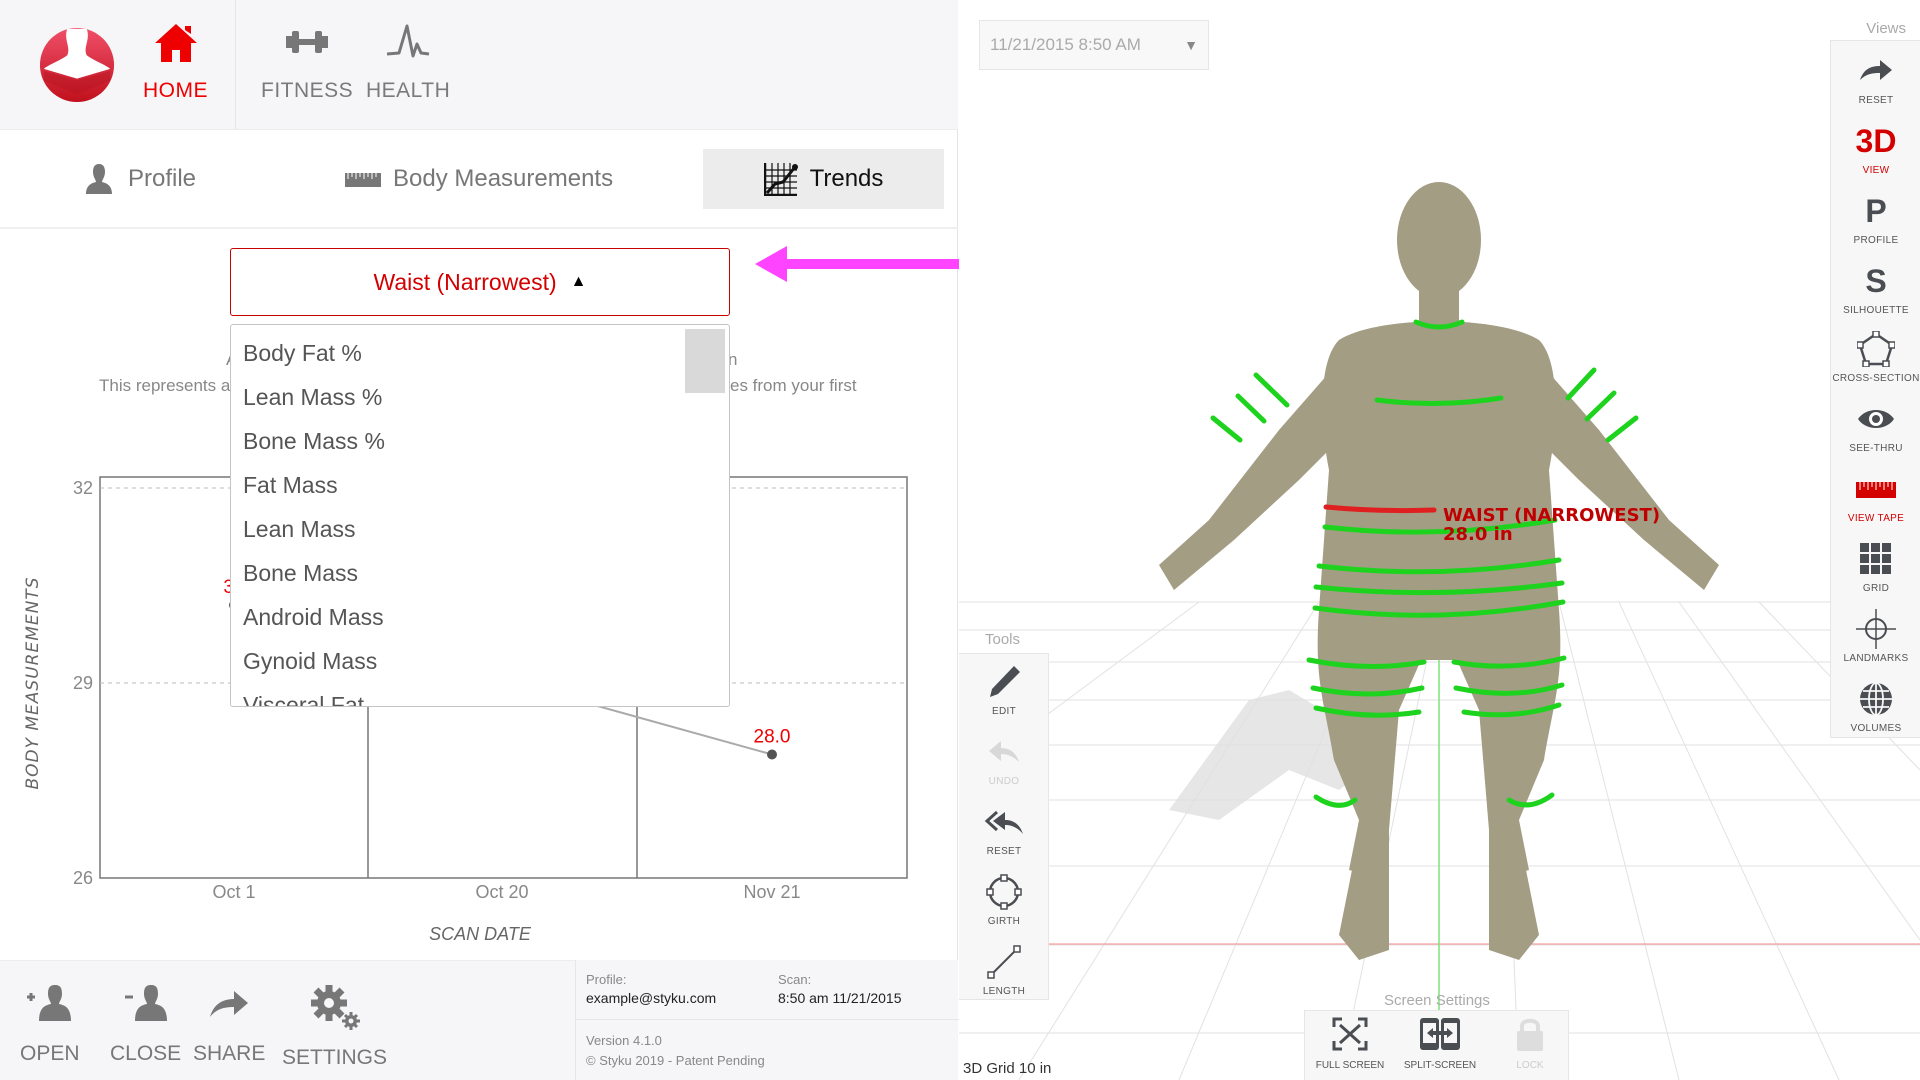 This screenshot has width=1920, height=1080. What do you see at coordinates (1876, 448) in the screenshot?
I see `view-see-thru-label: SEE-THRU` at bounding box center [1876, 448].